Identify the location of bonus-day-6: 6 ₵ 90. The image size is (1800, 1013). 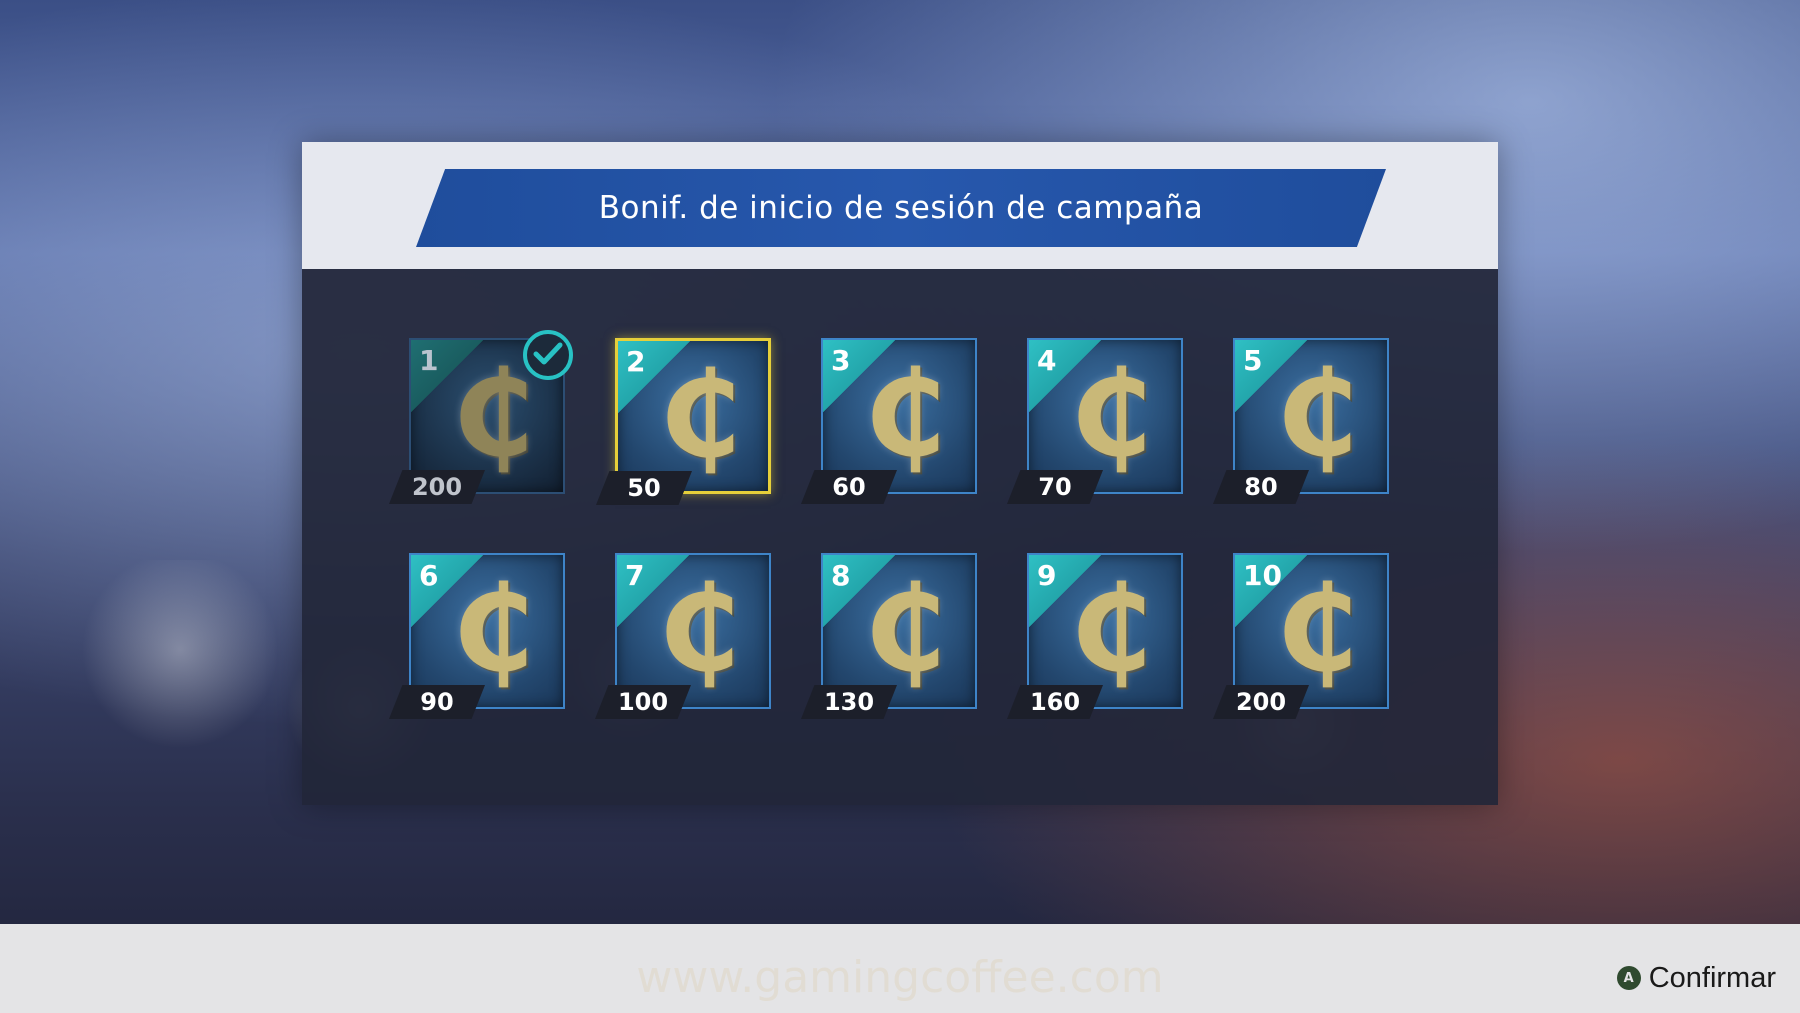
(477, 636).